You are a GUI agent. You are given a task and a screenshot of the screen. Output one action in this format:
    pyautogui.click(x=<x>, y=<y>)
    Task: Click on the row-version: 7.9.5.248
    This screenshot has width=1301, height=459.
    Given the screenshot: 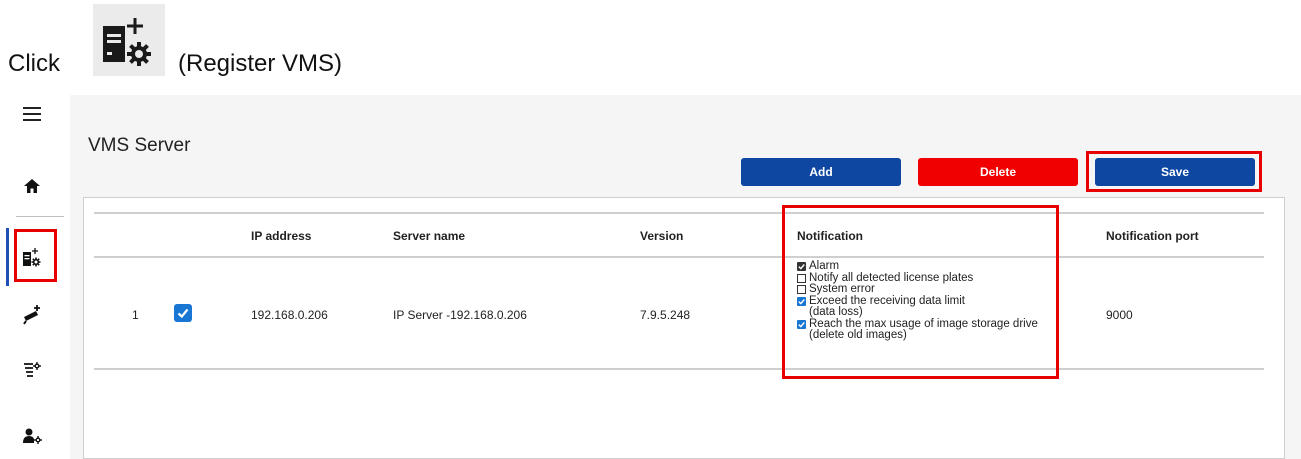 What is the action you would take?
    pyautogui.click(x=665, y=315)
    